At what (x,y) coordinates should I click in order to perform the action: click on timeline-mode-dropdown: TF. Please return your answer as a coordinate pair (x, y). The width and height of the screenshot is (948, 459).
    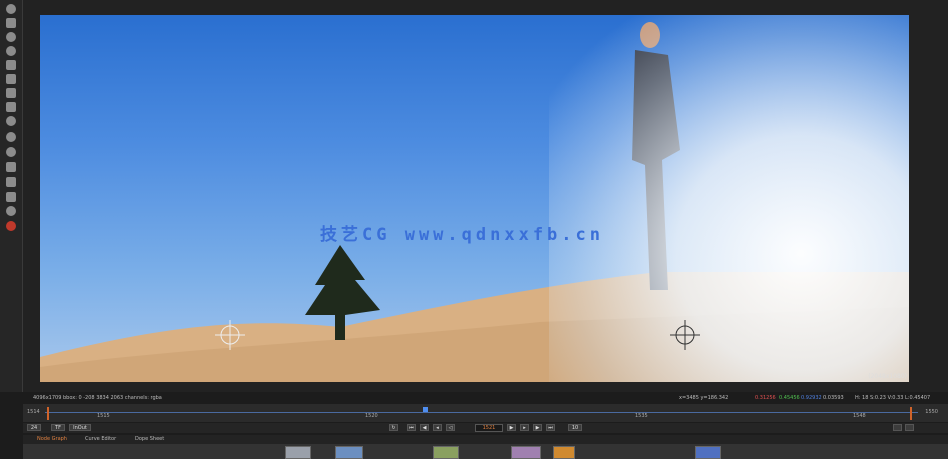
    Looking at the image, I should click on (58, 427).